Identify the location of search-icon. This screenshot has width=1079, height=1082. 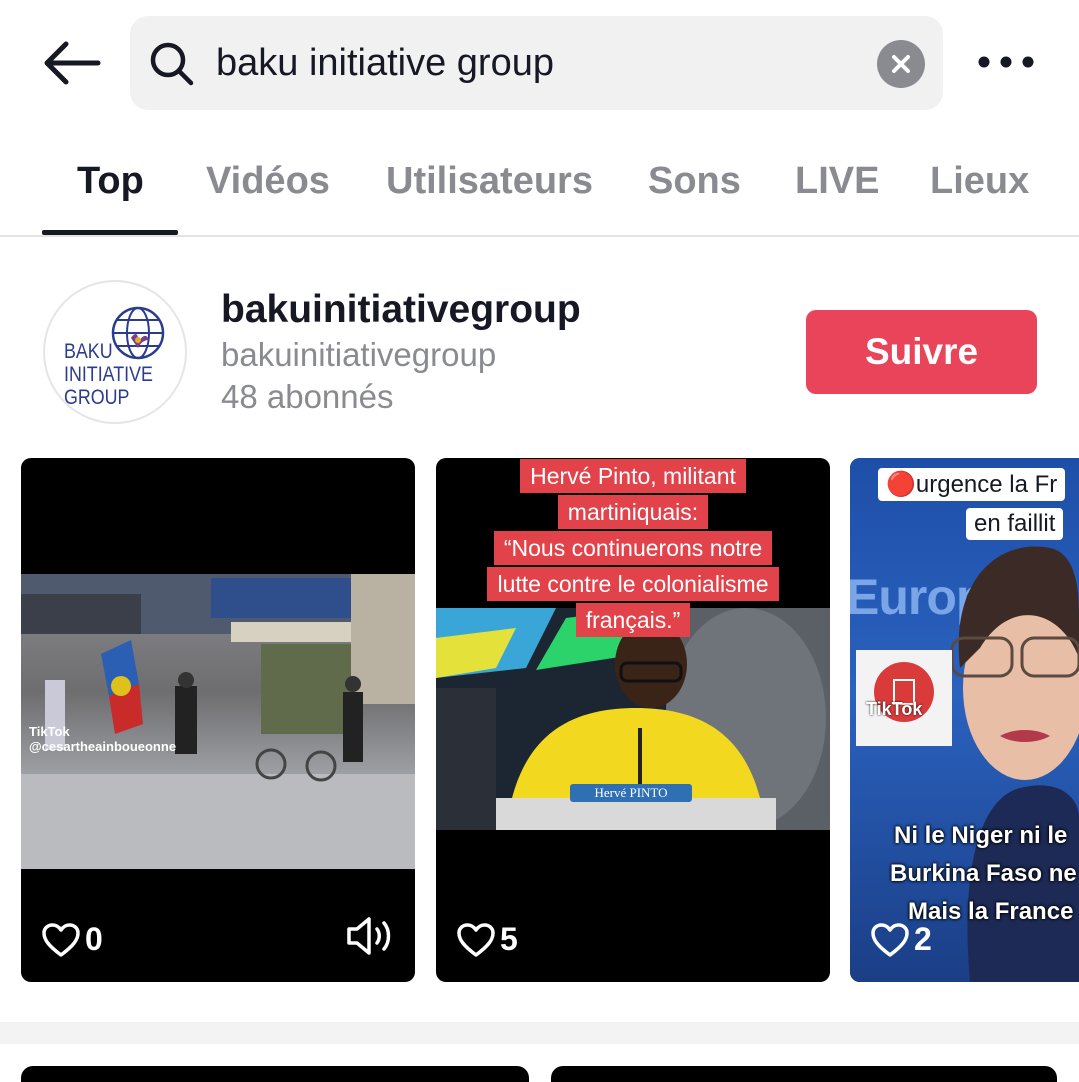
(172, 64).